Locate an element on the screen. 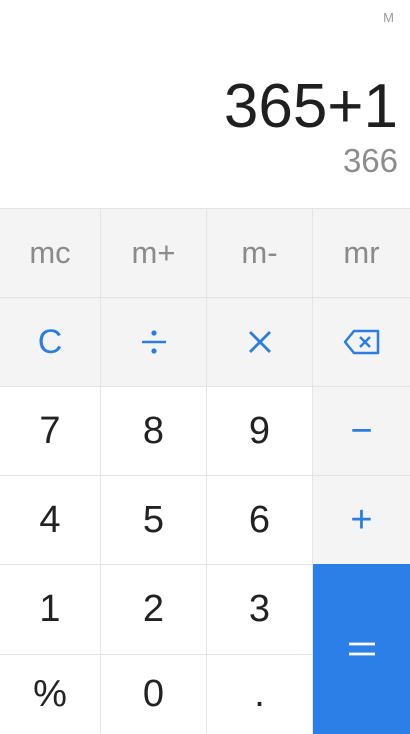  expression-display: 365+1 is located at coordinates (310, 106).